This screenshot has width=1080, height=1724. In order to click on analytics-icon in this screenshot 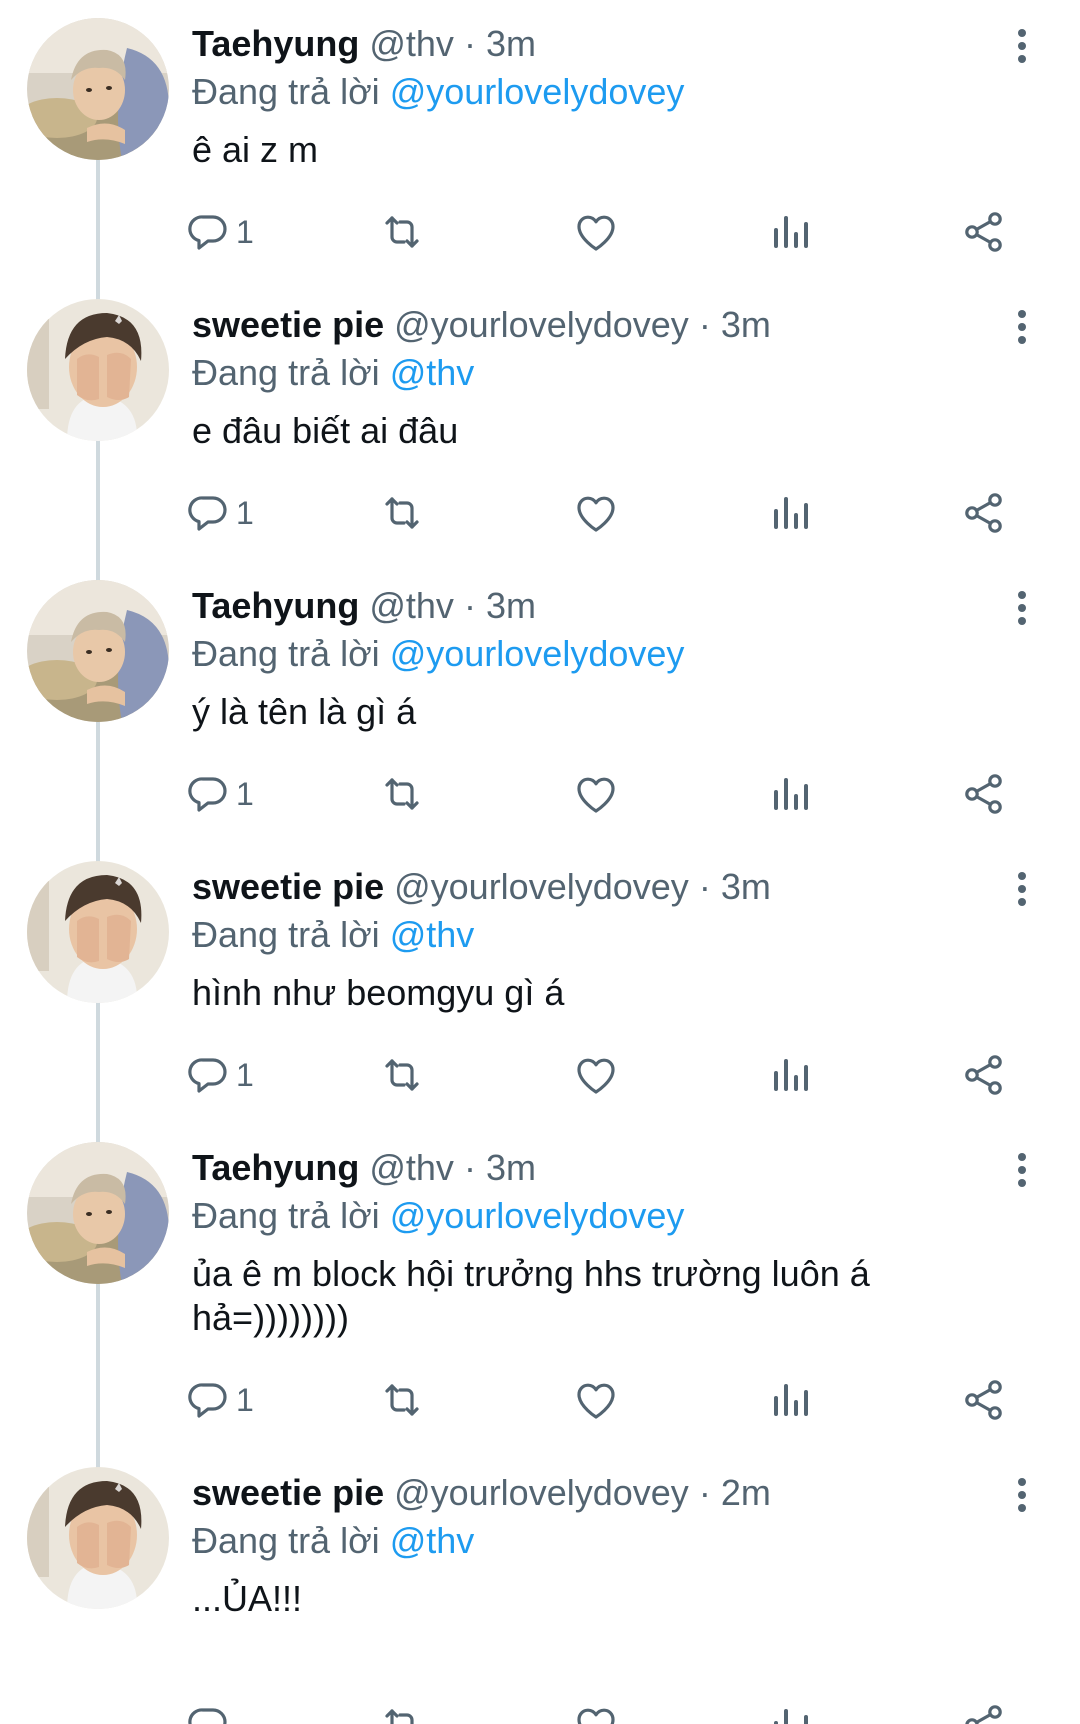, I will do `click(790, 1712)`.